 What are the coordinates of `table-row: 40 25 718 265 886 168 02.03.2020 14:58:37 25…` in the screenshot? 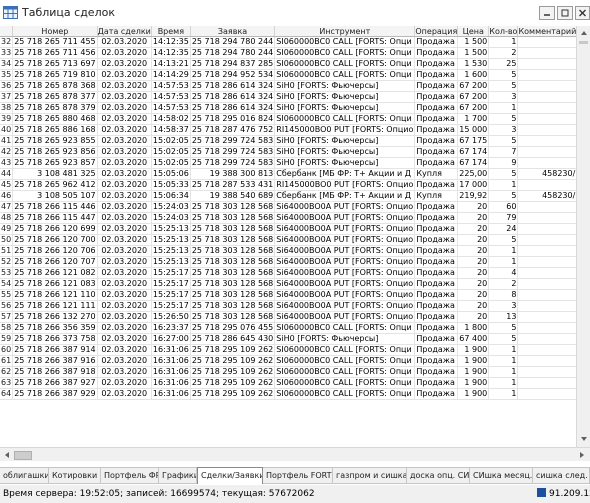 It's located at (288, 130).